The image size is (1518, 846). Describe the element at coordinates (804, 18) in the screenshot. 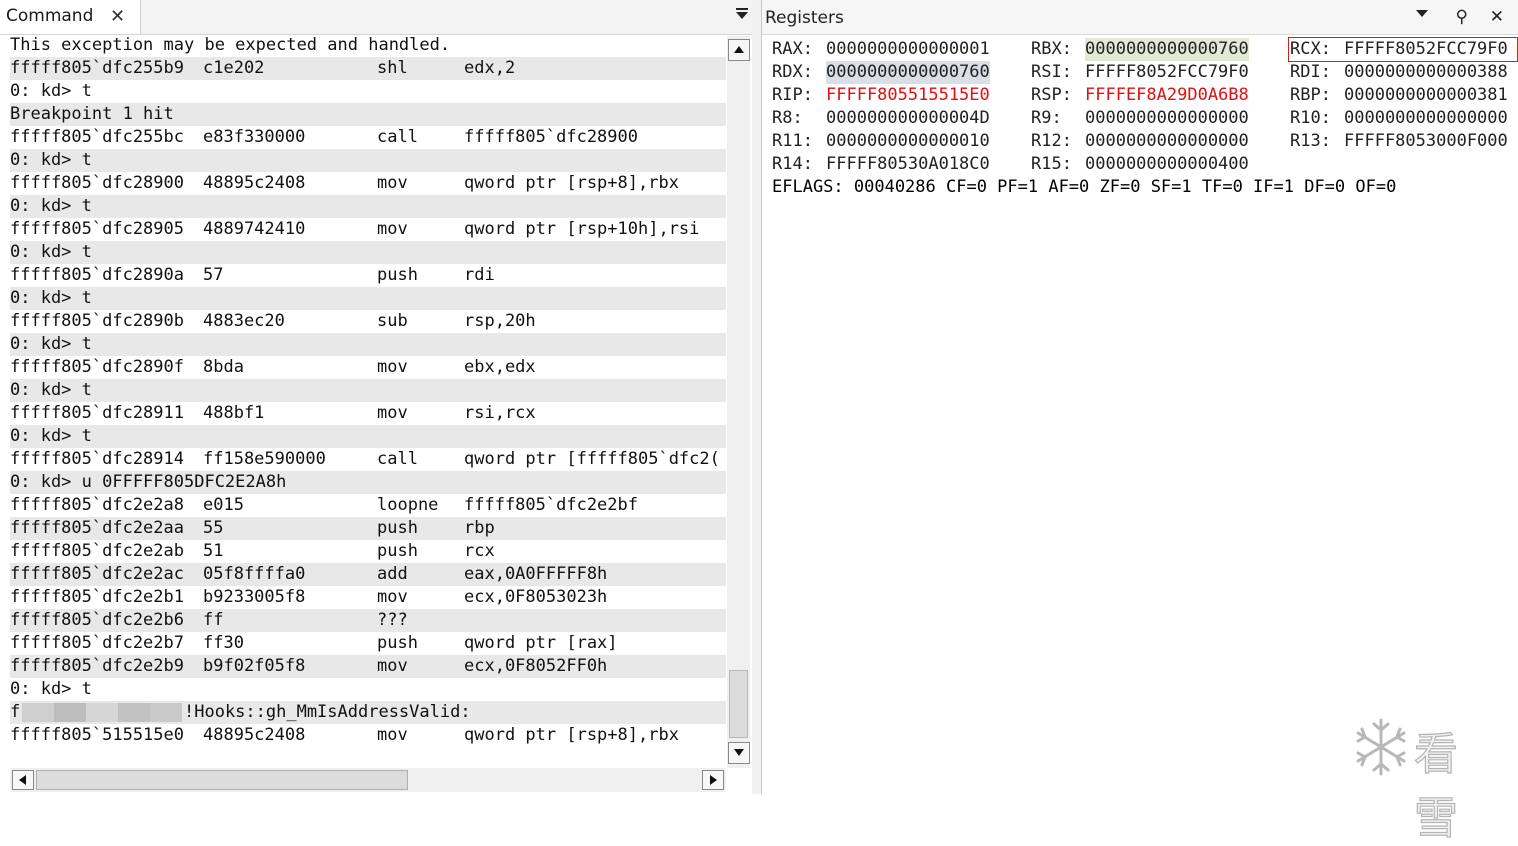

I see `registers-title: Registers` at that location.